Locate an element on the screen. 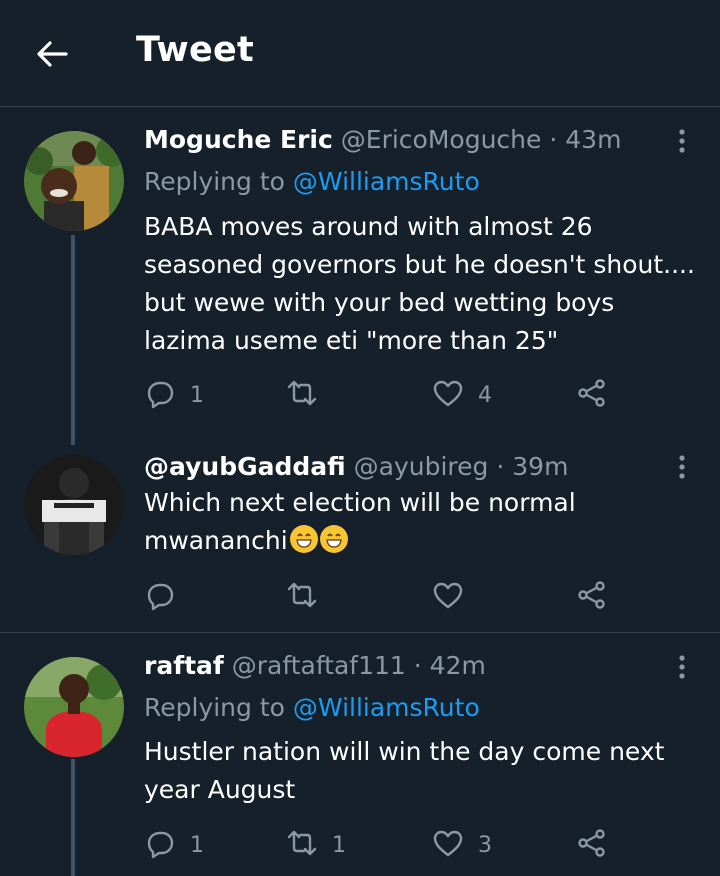  reply-button is located at coordinates (160, 597).